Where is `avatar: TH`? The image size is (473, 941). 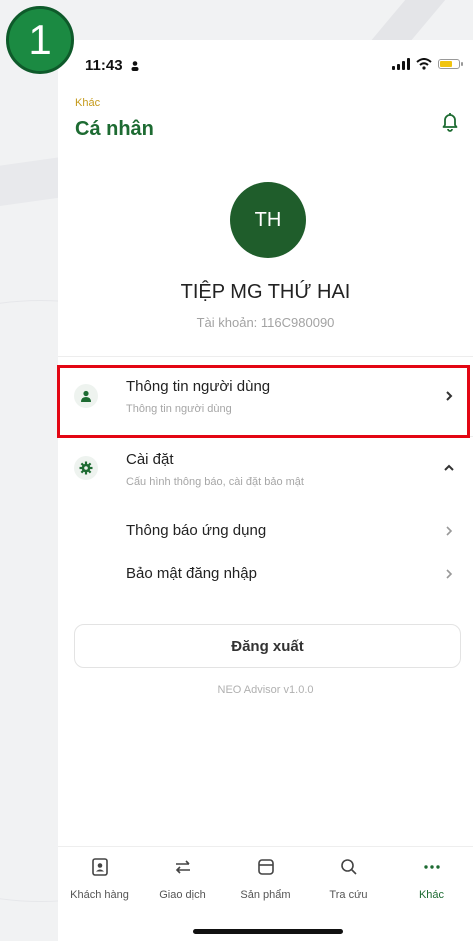 avatar: TH is located at coordinates (268, 220).